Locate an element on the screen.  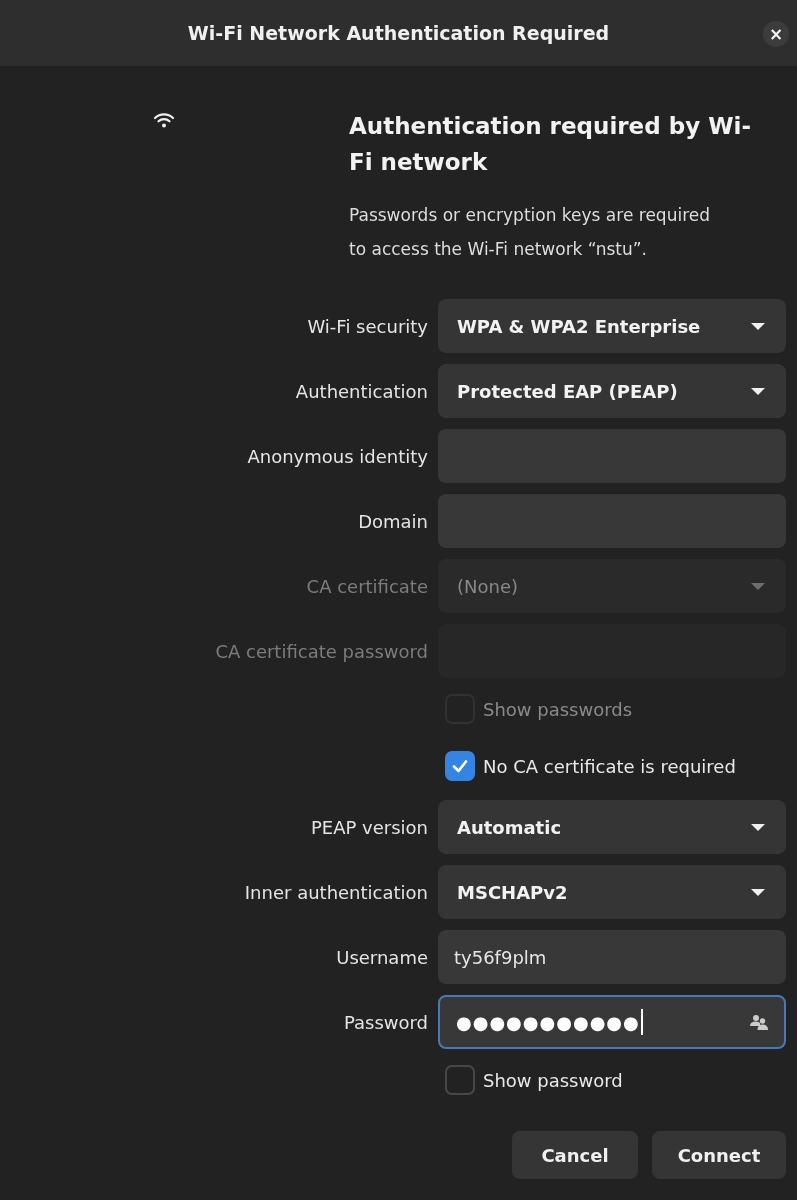
dropdown: Automatic is located at coordinates (612, 827).